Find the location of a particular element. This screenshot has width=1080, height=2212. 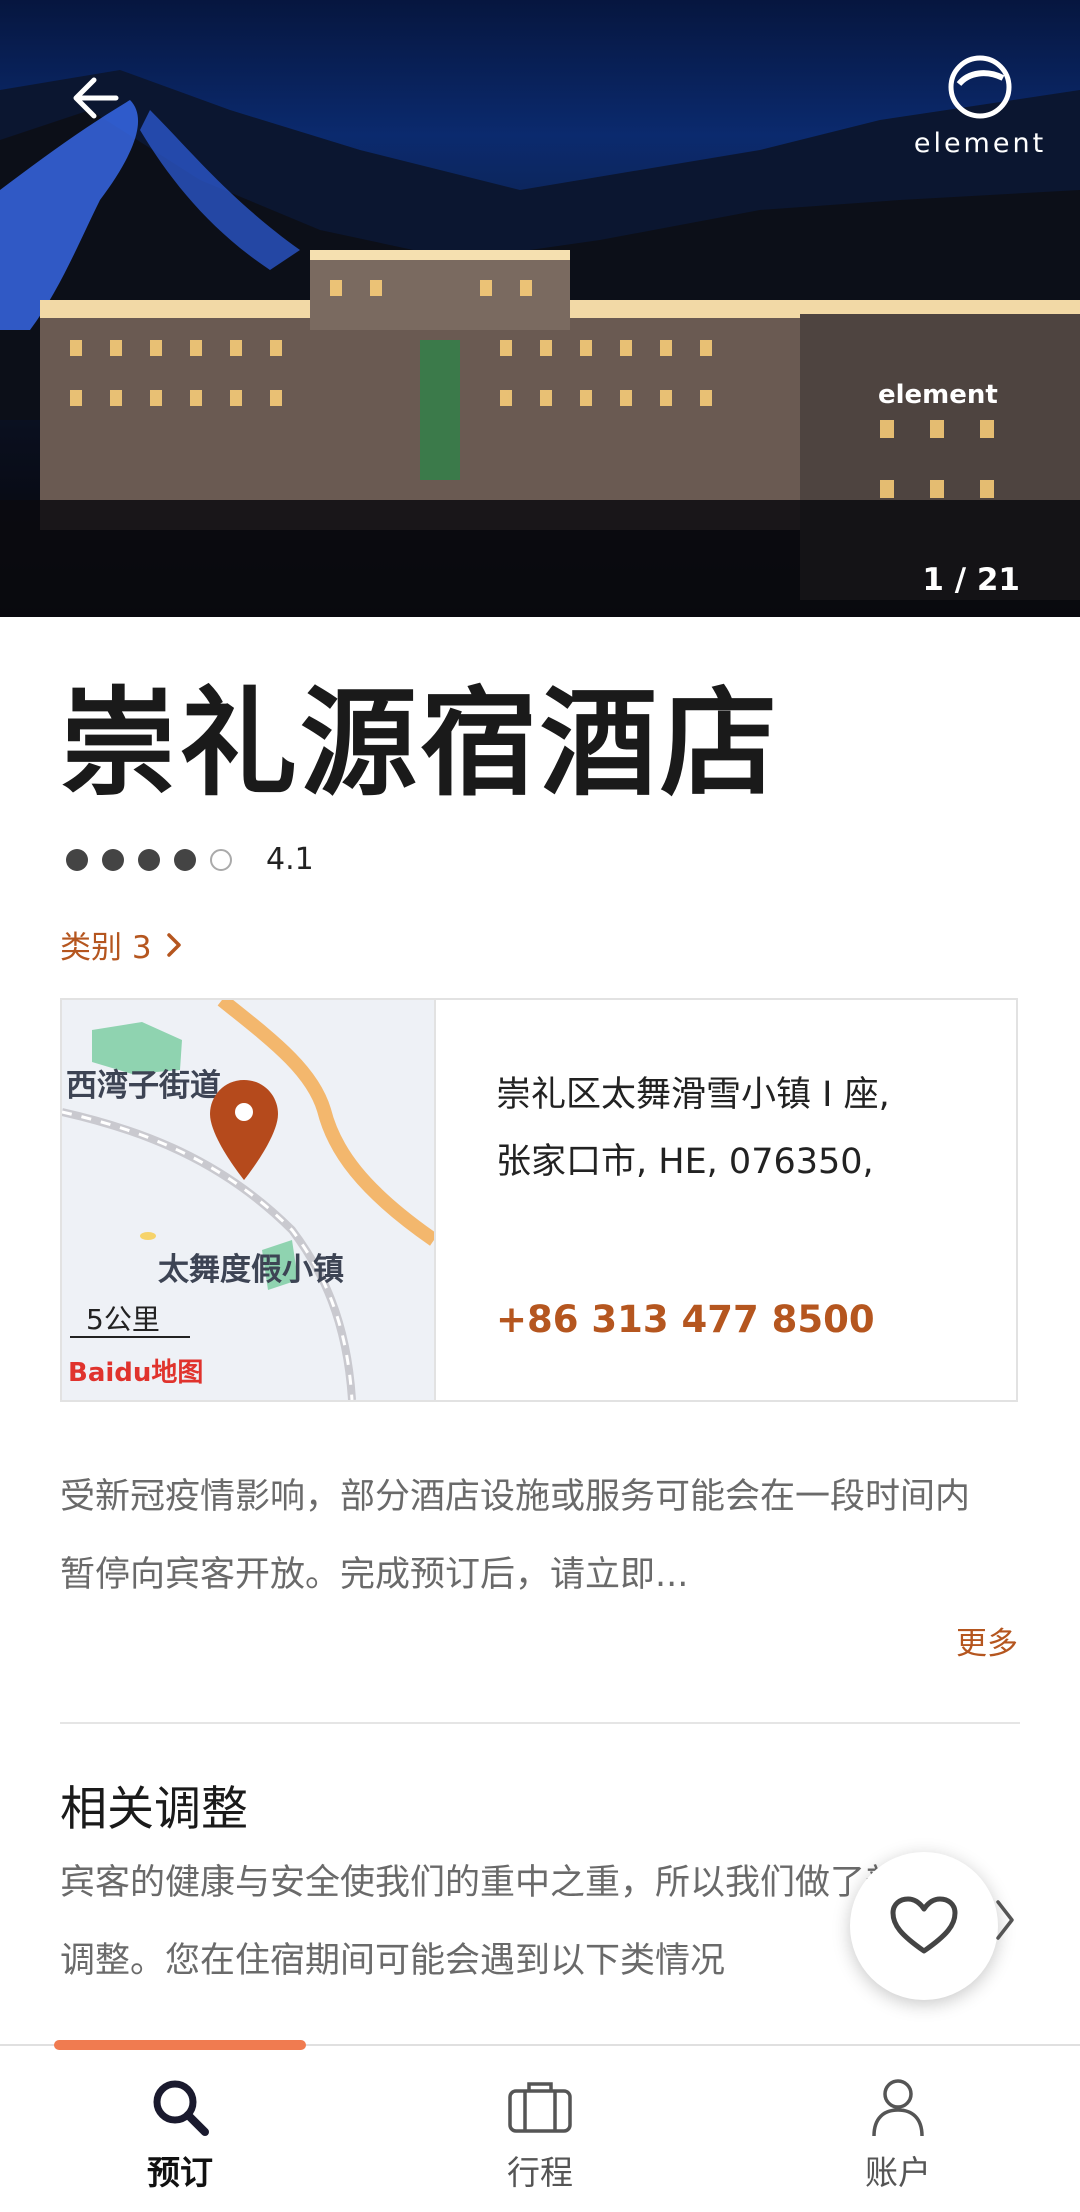

more-link: 更多 is located at coordinates (987, 1640).